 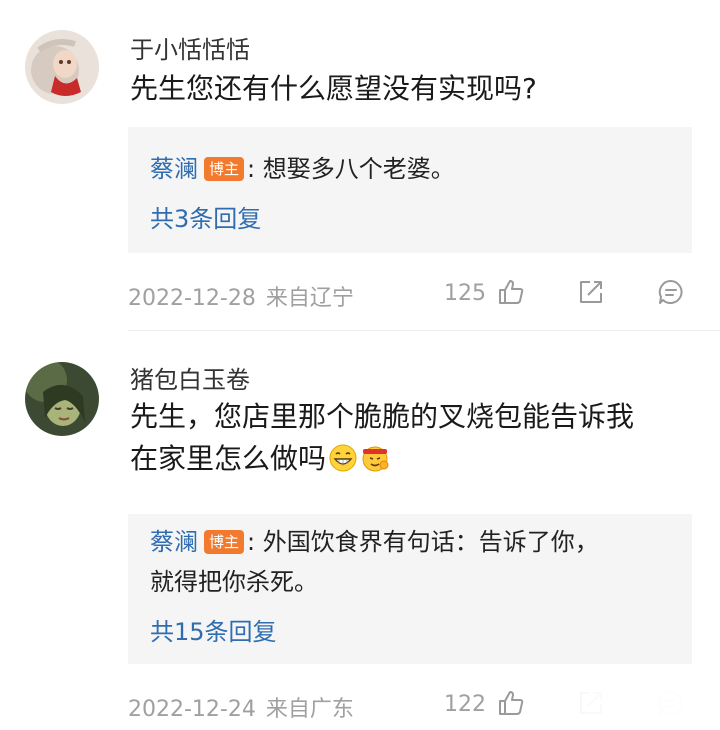 What do you see at coordinates (382, 416) in the screenshot?
I see `comment-text-line: 先生，您店里那个脆脆的叉烧包能告诉我` at bounding box center [382, 416].